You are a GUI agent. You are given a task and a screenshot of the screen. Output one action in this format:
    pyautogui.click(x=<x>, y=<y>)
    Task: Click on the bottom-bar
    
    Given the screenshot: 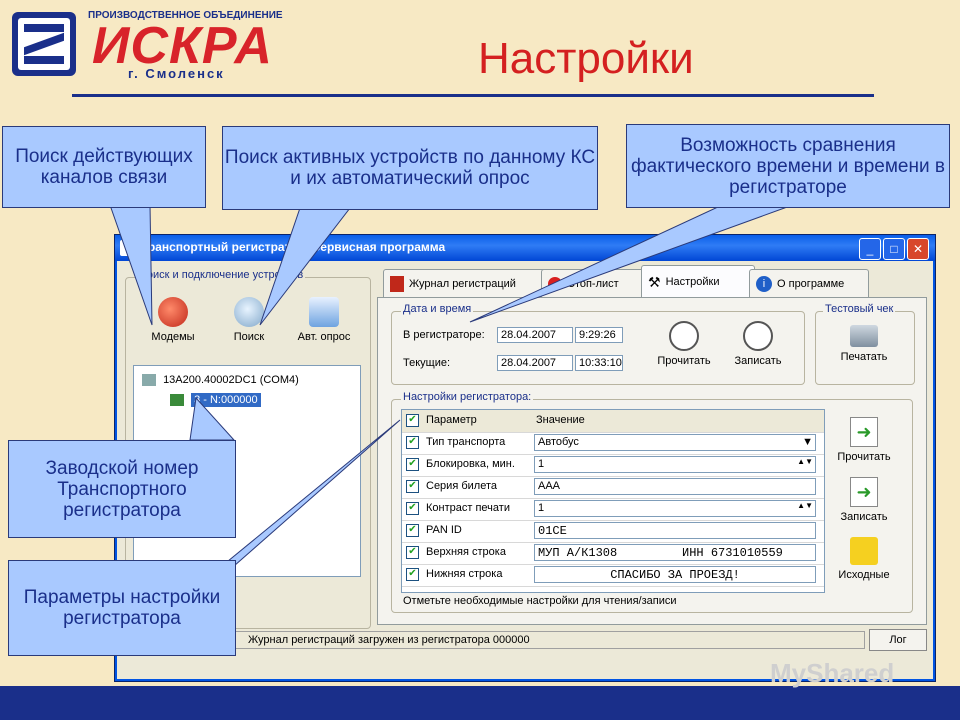 What is the action you would take?
    pyautogui.click(x=480, y=703)
    